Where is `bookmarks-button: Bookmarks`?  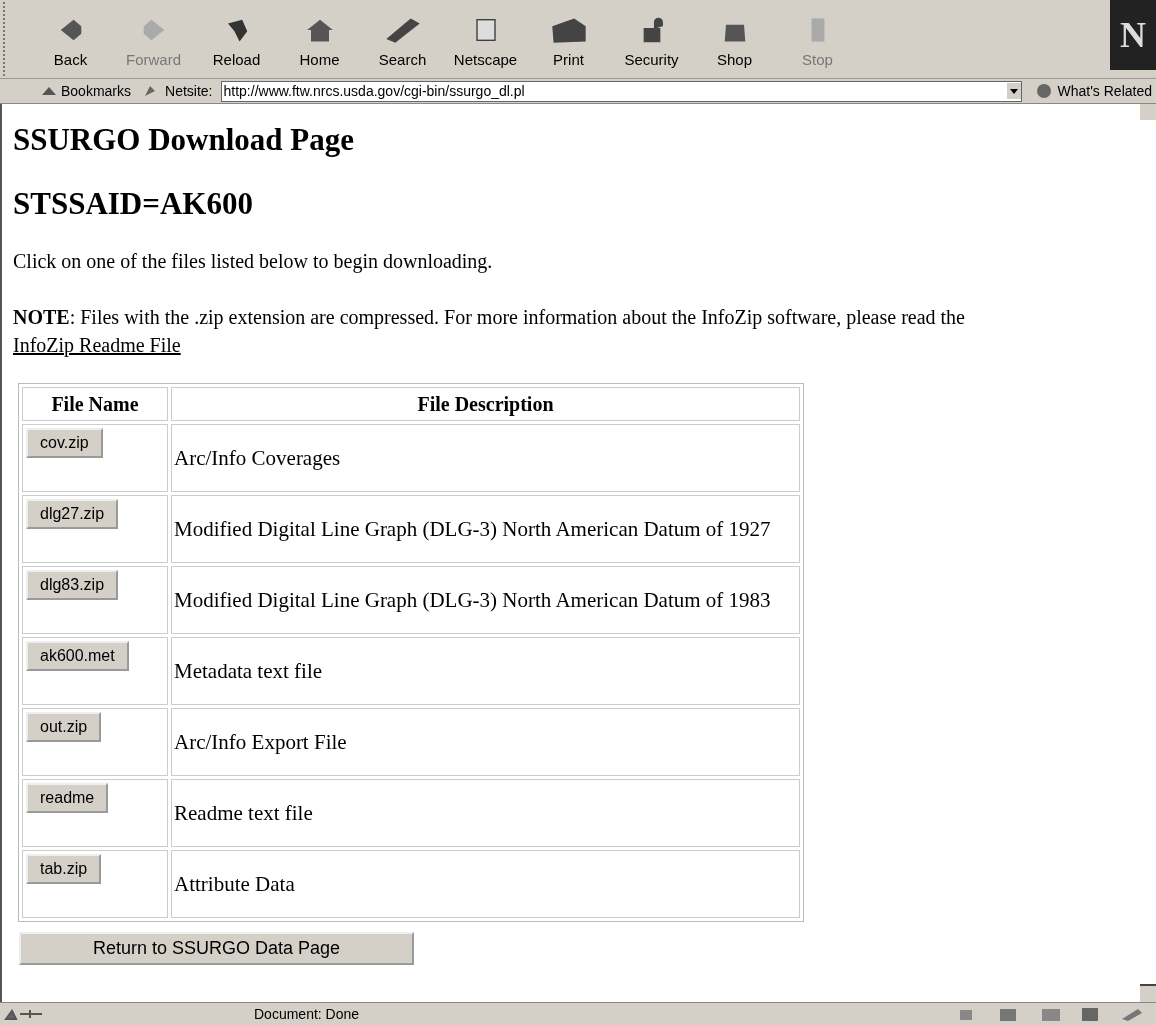
bookmarks-button: Bookmarks is located at coordinates (86, 91).